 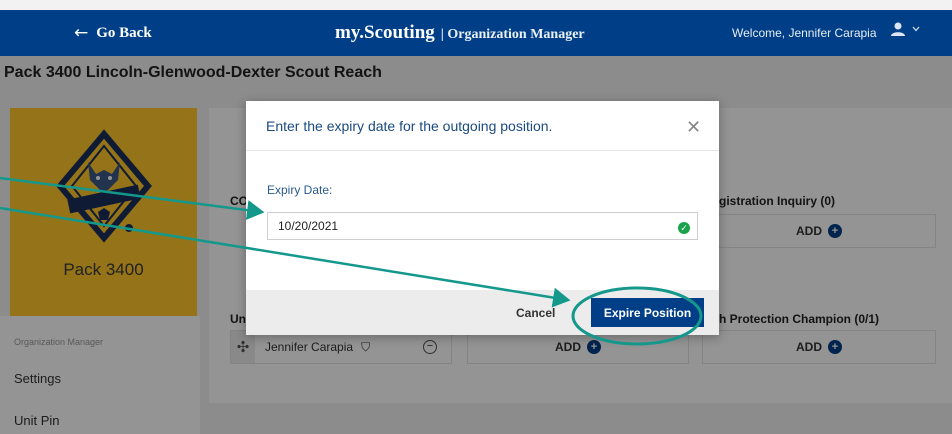 What do you see at coordinates (693, 127) in the screenshot?
I see `close-icon: ✕` at bounding box center [693, 127].